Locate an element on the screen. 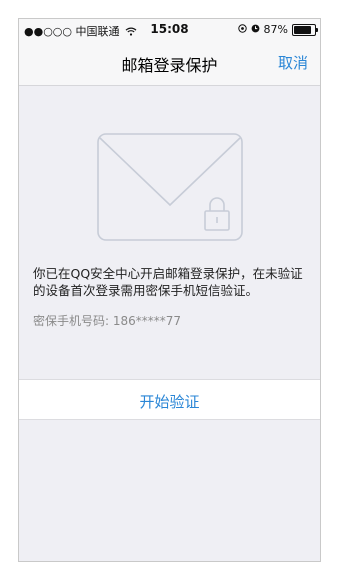  start-verification-label: 开始验证 is located at coordinates (169, 402).